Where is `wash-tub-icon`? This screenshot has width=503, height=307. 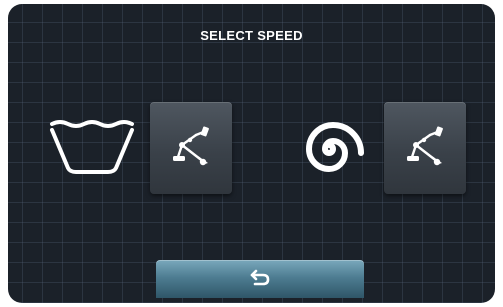
wash-tub-icon is located at coordinates (92, 143).